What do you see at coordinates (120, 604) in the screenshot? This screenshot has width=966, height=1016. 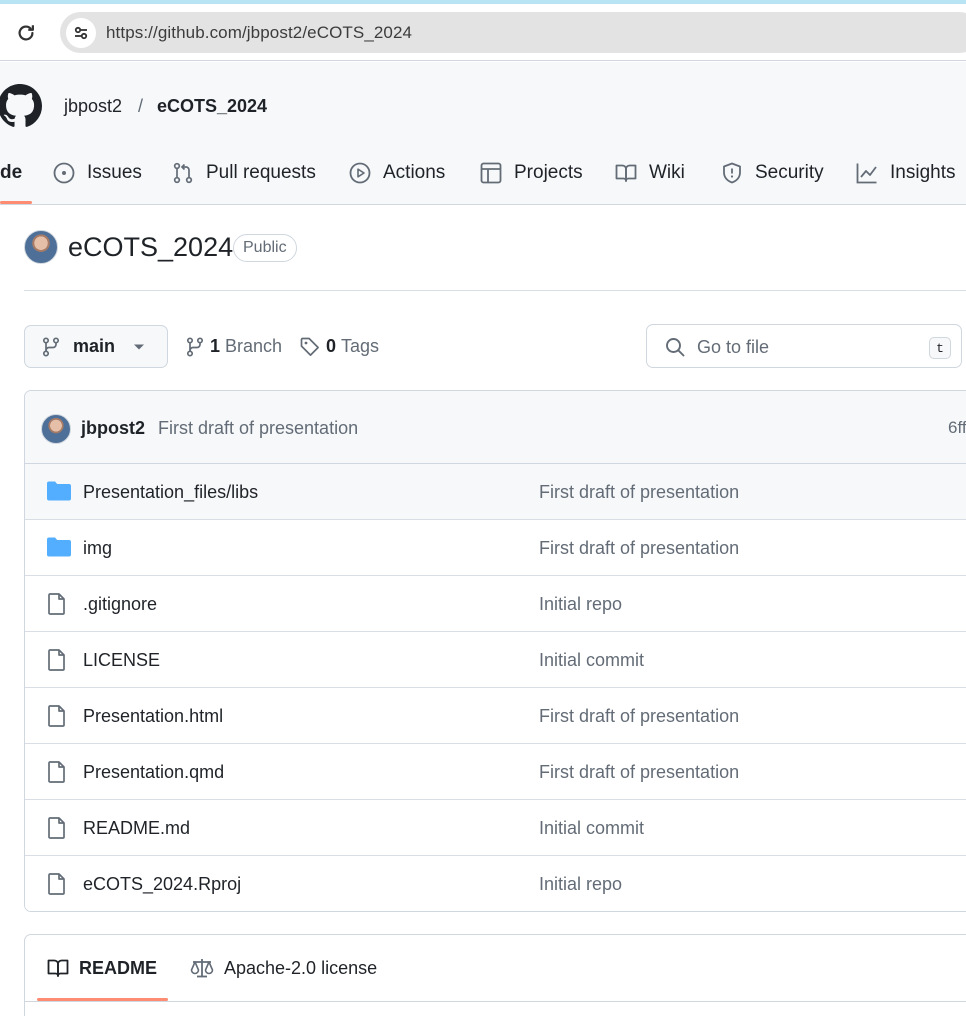 I see `file-name: .gitignore` at bounding box center [120, 604].